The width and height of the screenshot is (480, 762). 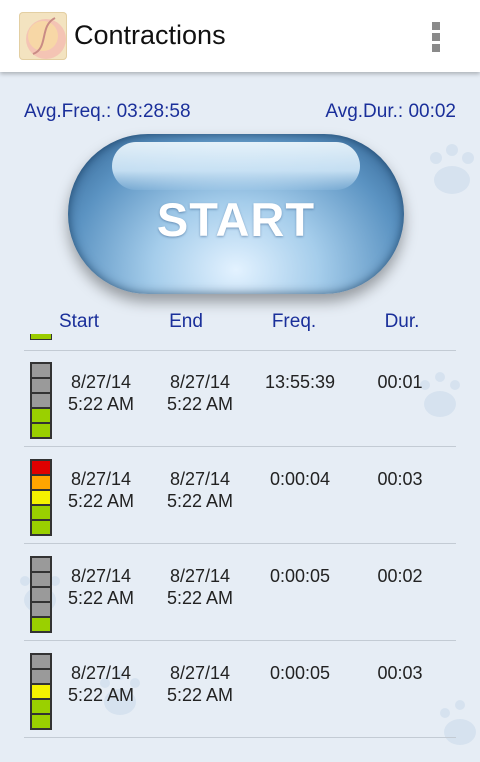 What do you see at coordinates (79, 321) in the screenshot?
I see `column-header-start: Start` at bounding box center [79, 321].